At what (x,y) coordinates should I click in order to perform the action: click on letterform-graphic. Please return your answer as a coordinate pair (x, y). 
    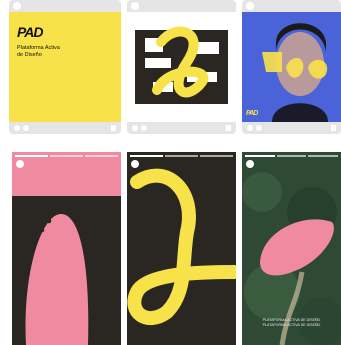
    Looking at the image, I should click on (181, 65).